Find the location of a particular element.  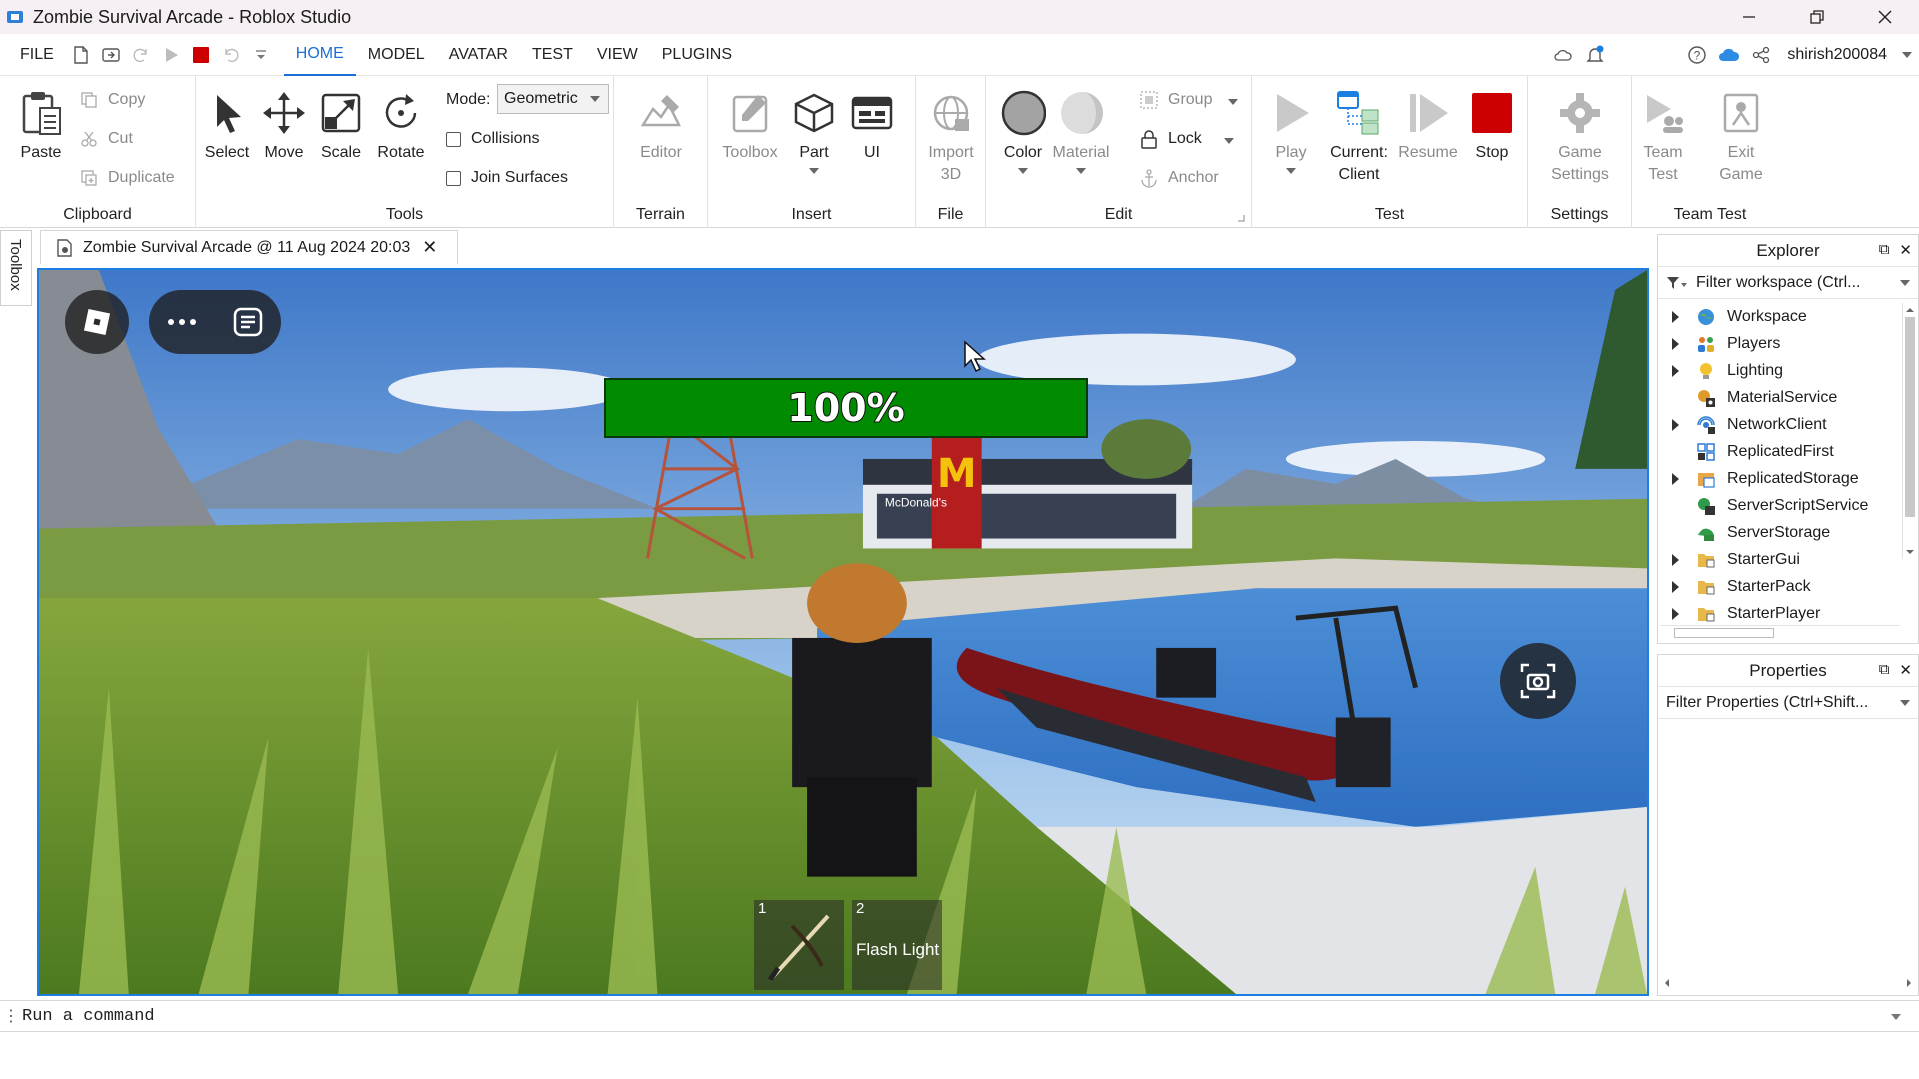

select-tool-button: Select is located at coordinates (227, 127).